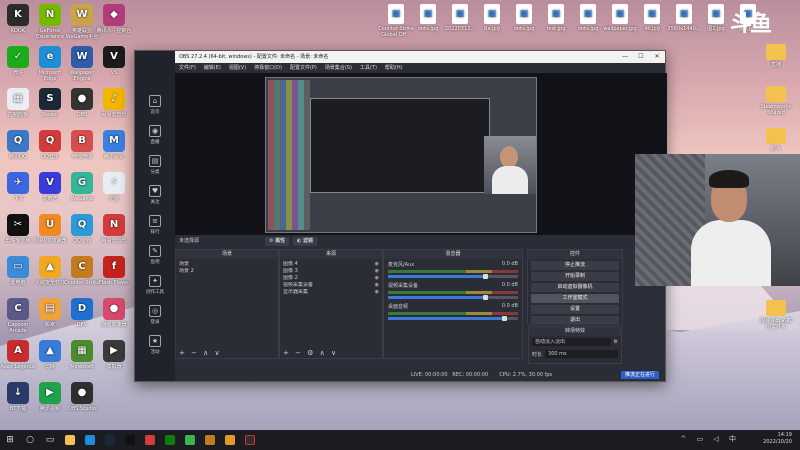 The height and width of the screenshot is (450, 800). Describe the element at coordinates (50, 64) in the screenshot. I see `desktop-icon: e Microsoft Edge` at that location.